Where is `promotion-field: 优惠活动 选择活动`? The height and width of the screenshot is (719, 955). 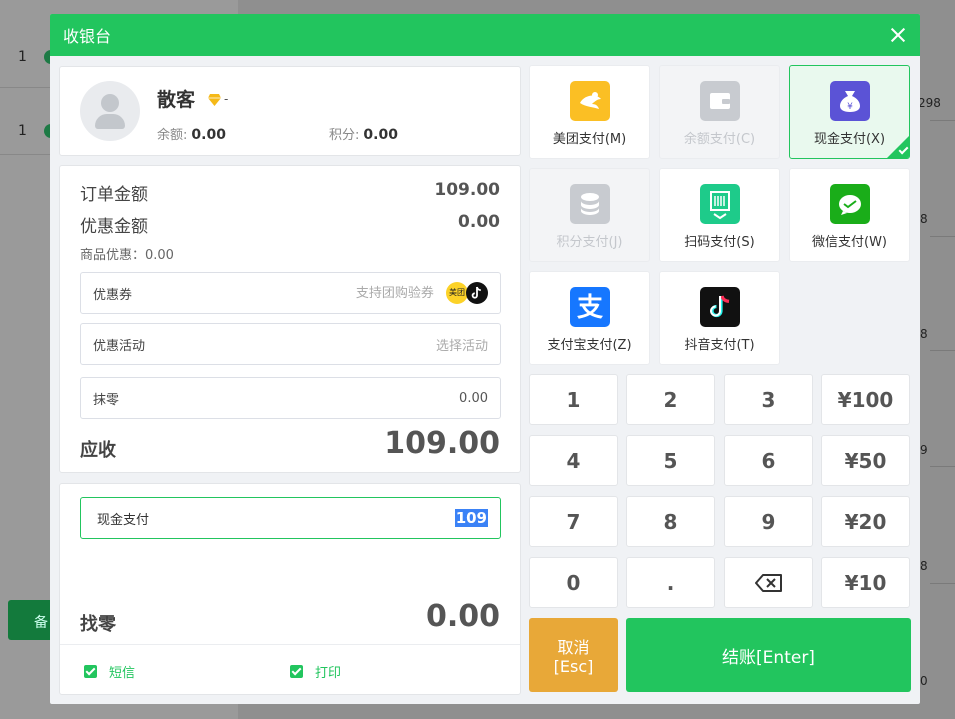
promotion-field: 优惠活动 选择活动 is located at coordinates (290, 344).